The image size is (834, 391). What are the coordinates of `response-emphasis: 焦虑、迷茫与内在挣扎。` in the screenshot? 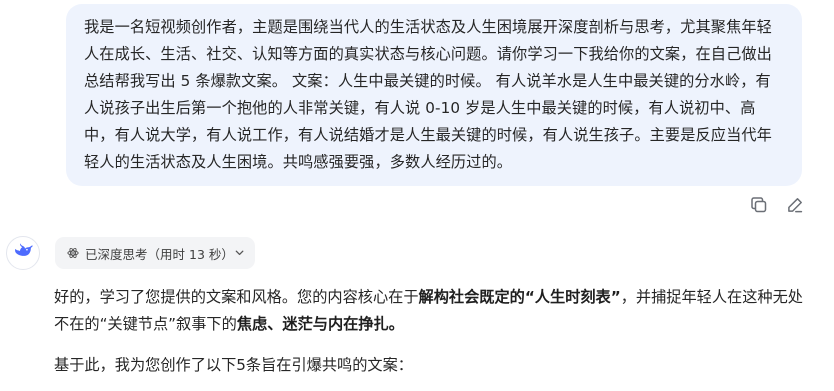 It's located at (320, 324).